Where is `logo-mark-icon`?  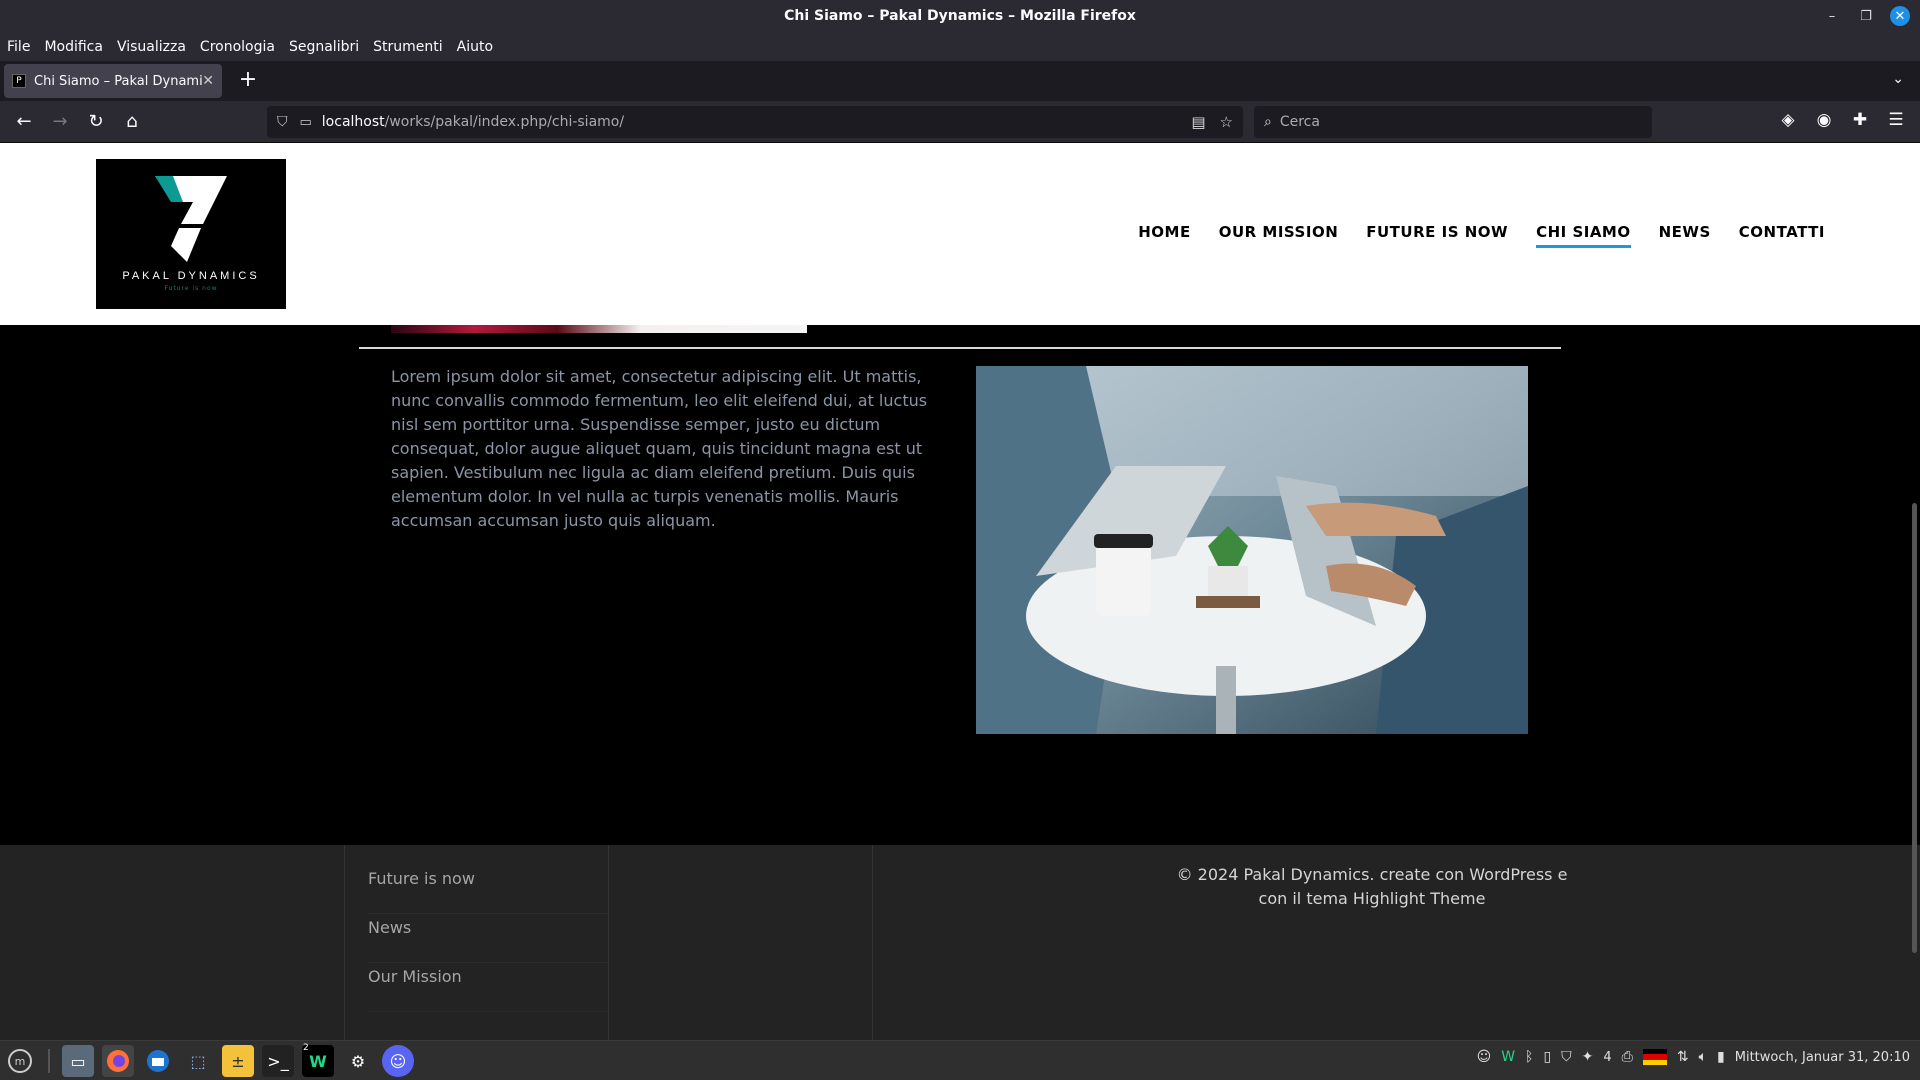
logo-mark-icon is located at coordinates (191, 219).